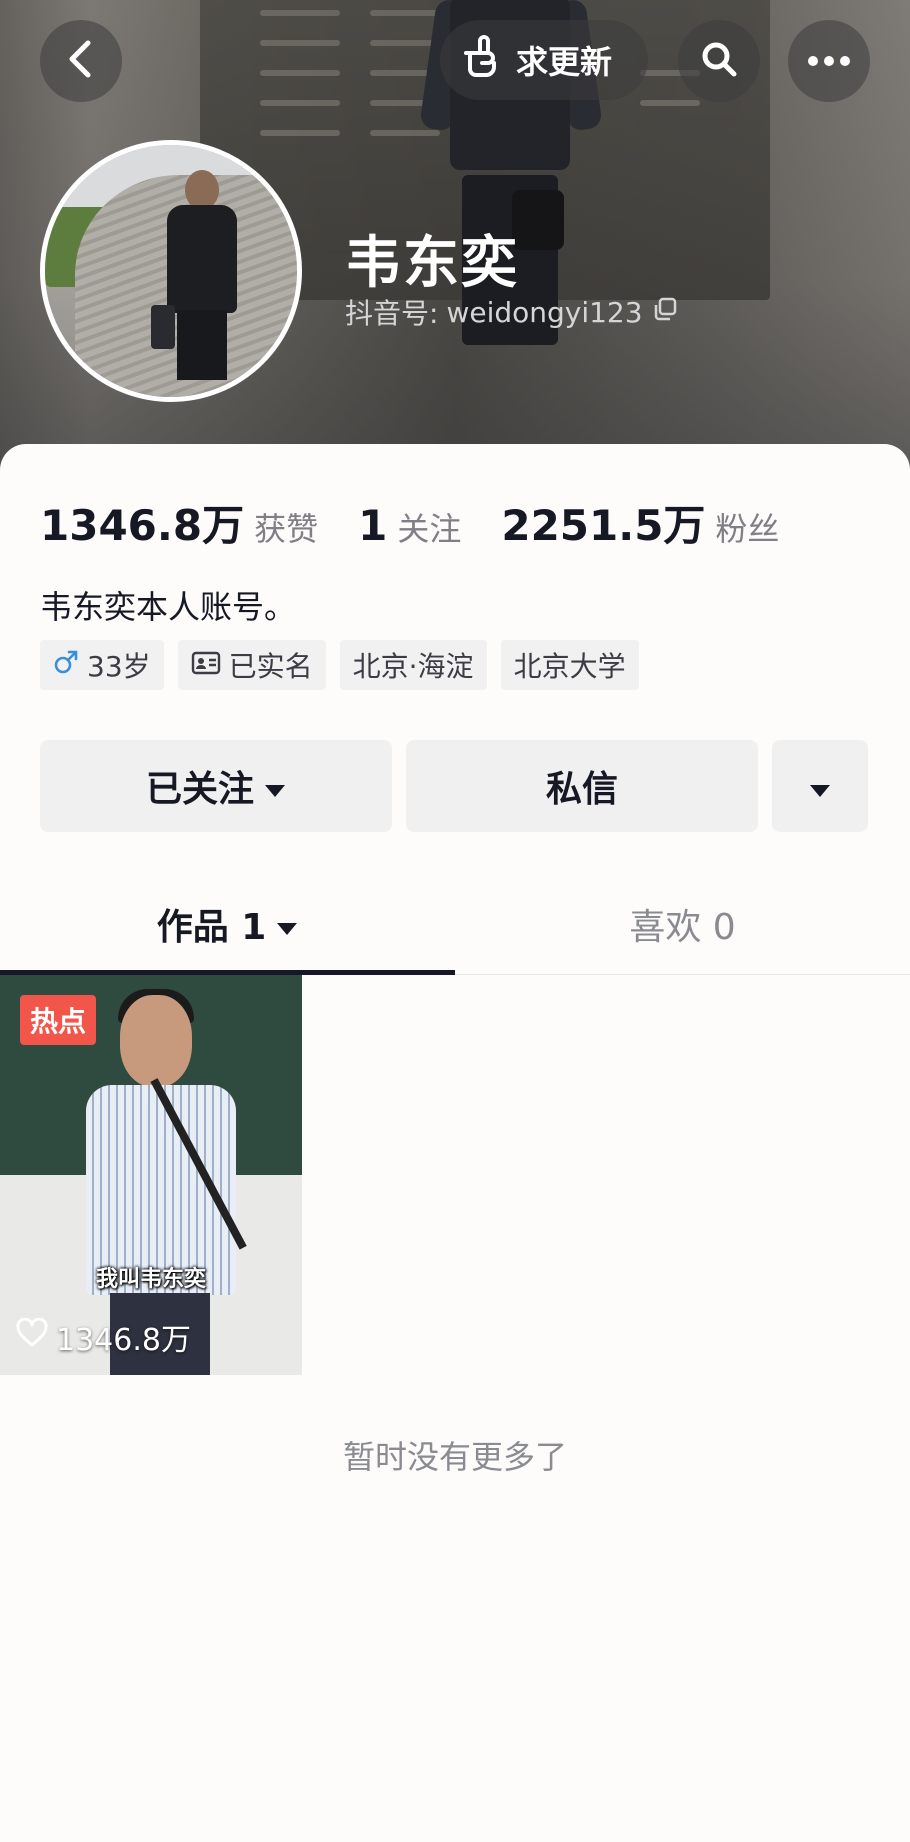 This screenshot has height=1842, width=910. I want to click on douyin-id-label: 抖音号:, so click(392, 313).